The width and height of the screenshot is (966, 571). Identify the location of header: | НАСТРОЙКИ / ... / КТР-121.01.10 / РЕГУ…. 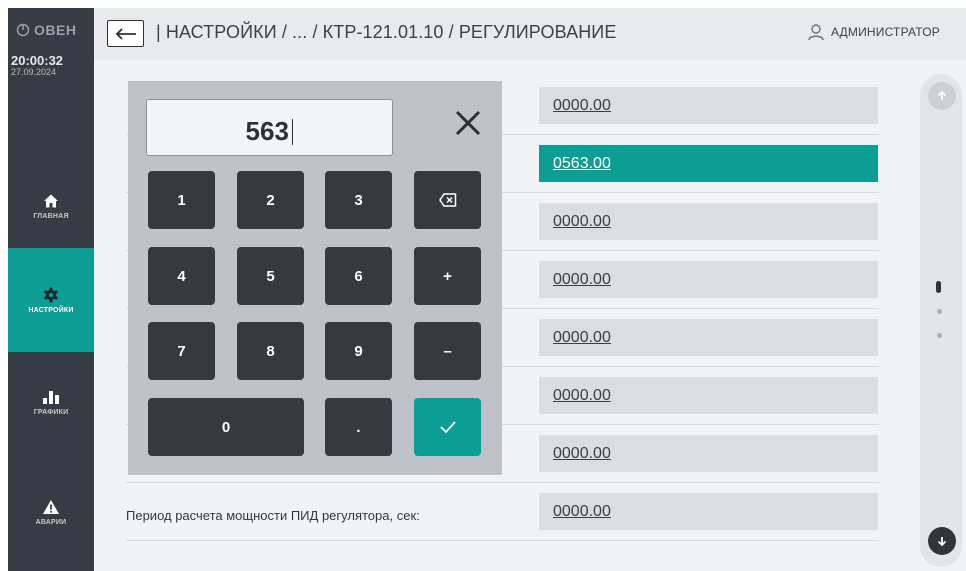
(530, 34).